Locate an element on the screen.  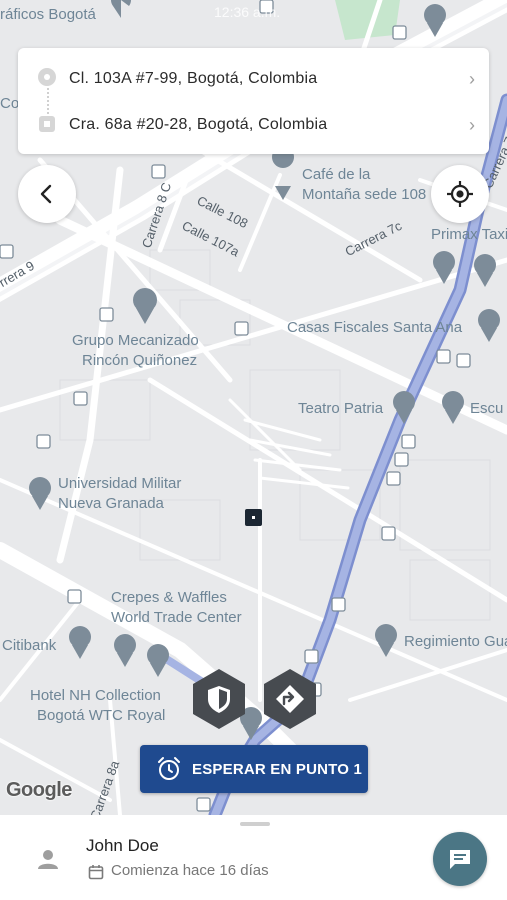
origin-row: Cl. 103A #7-99, Bogotá, Colombia › is located at coordinates (253, 79).